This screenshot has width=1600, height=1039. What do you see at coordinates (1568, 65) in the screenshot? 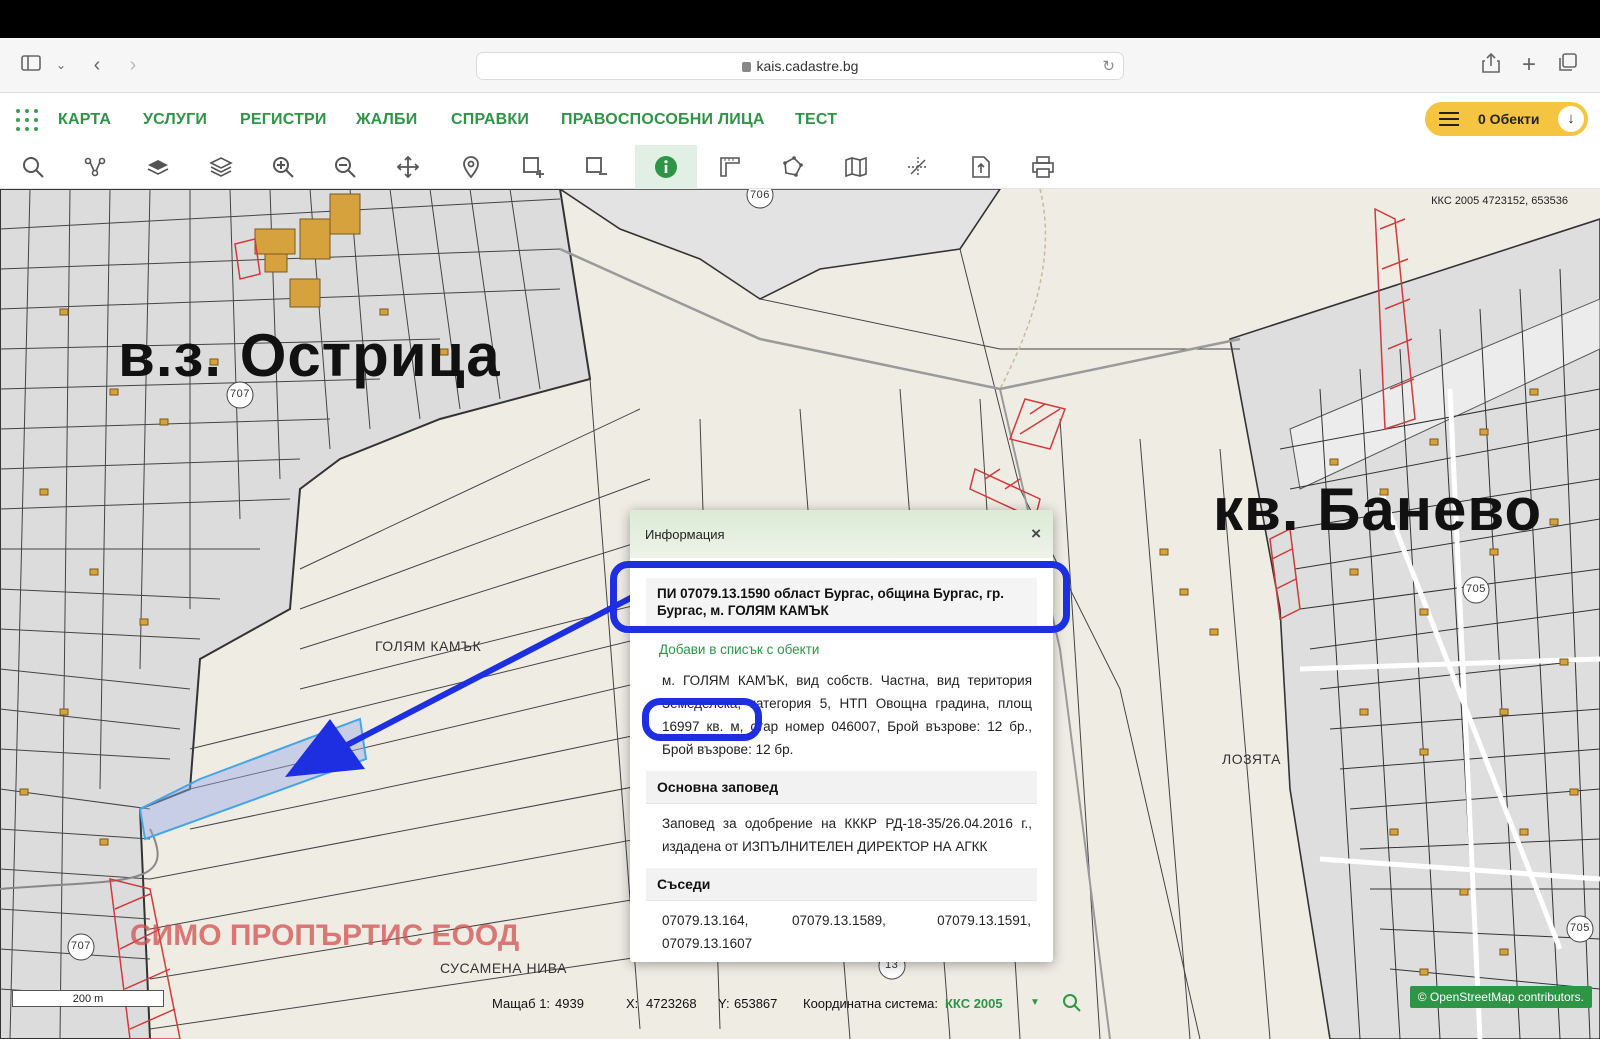
I see `tabs-overview-icon` at bounding box center [1568, 65].